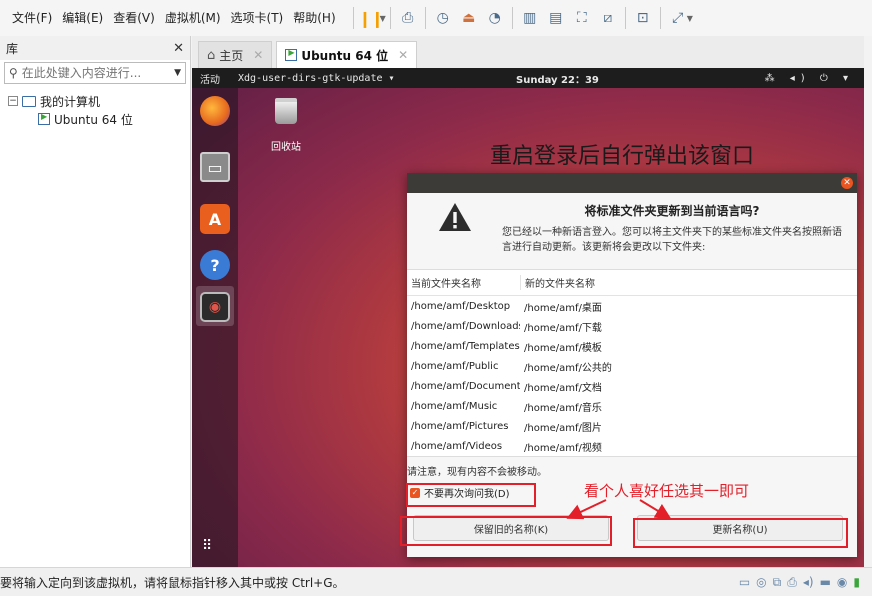 This screenshot has height=596, width=872. Describe the element at coordinates (799, 582) in the screenshot. I see `device-icons: ▭ ◎ ⧉ ⎙ ◂) ▬ ◉ ▮` at that location.